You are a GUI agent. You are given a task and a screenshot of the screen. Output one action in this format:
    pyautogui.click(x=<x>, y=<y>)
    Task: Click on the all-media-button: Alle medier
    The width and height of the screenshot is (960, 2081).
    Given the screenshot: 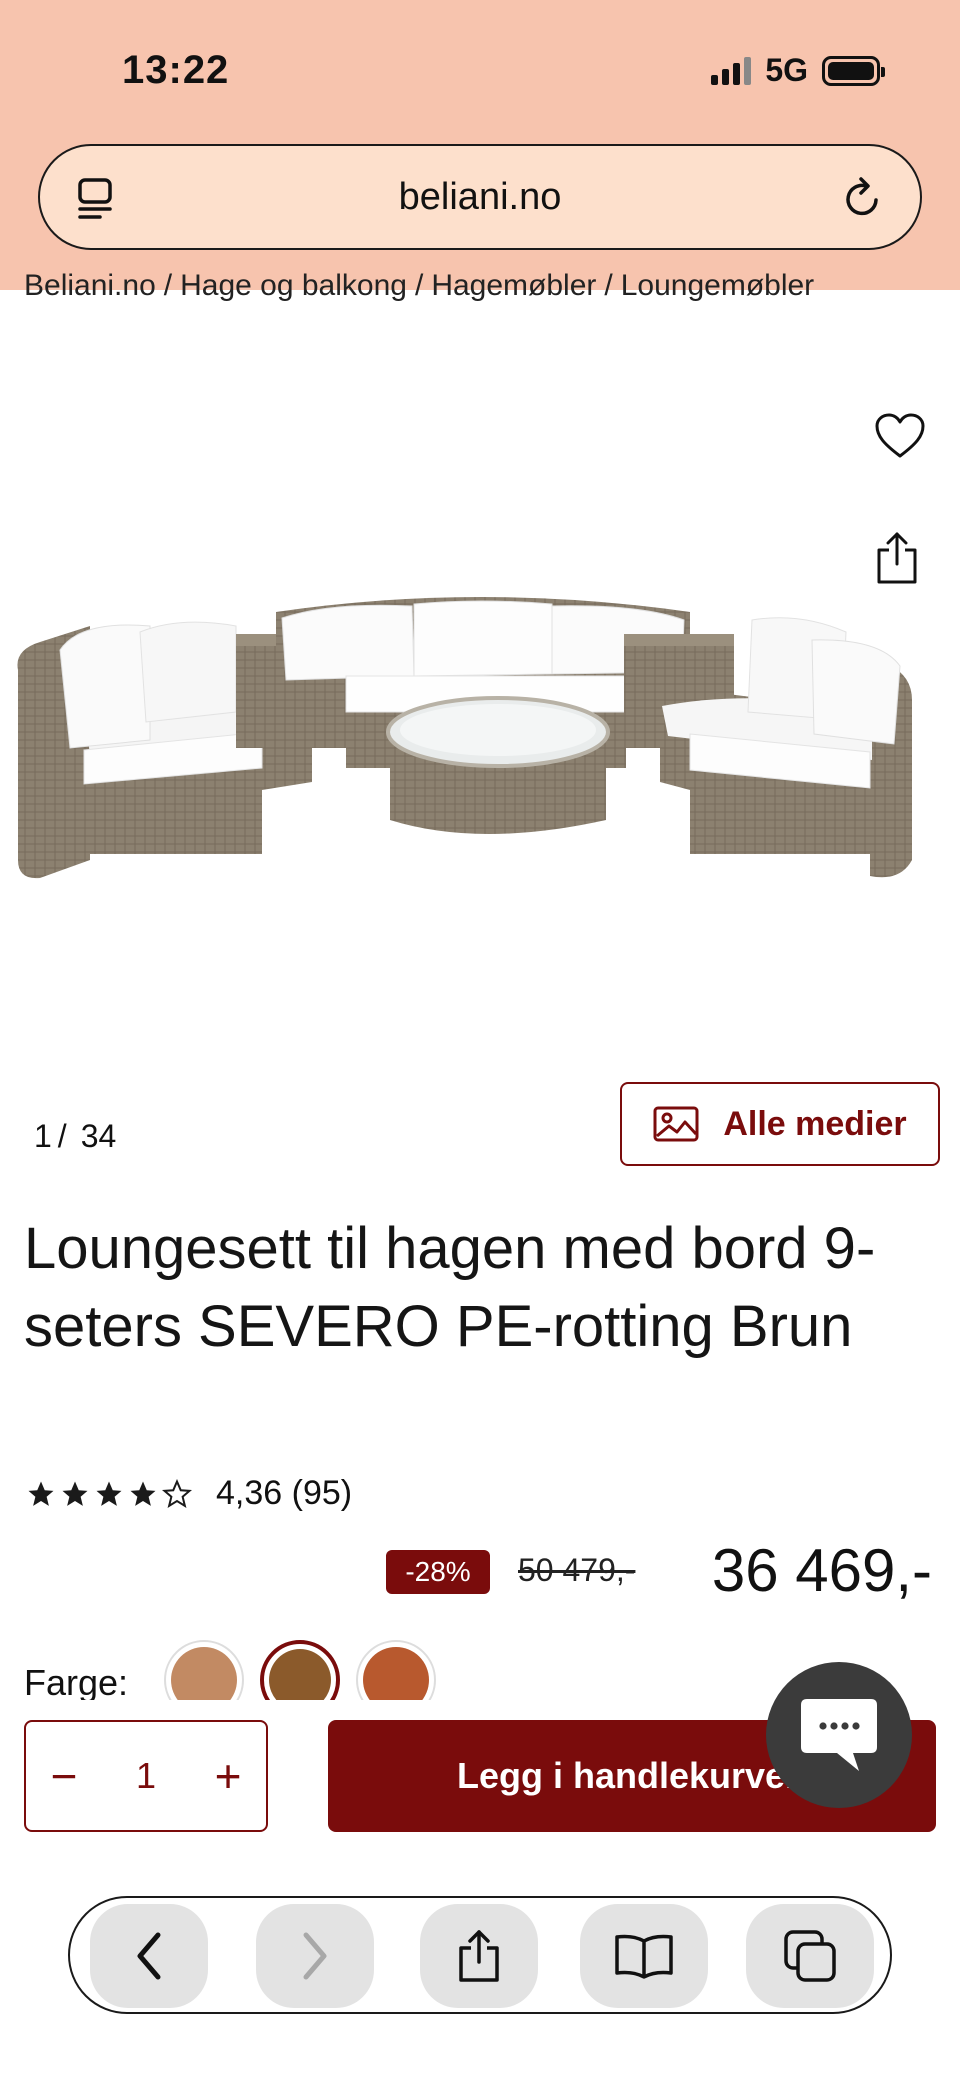 What is the action you would take?
    pyautogui.click(x=780, y=1124)
    